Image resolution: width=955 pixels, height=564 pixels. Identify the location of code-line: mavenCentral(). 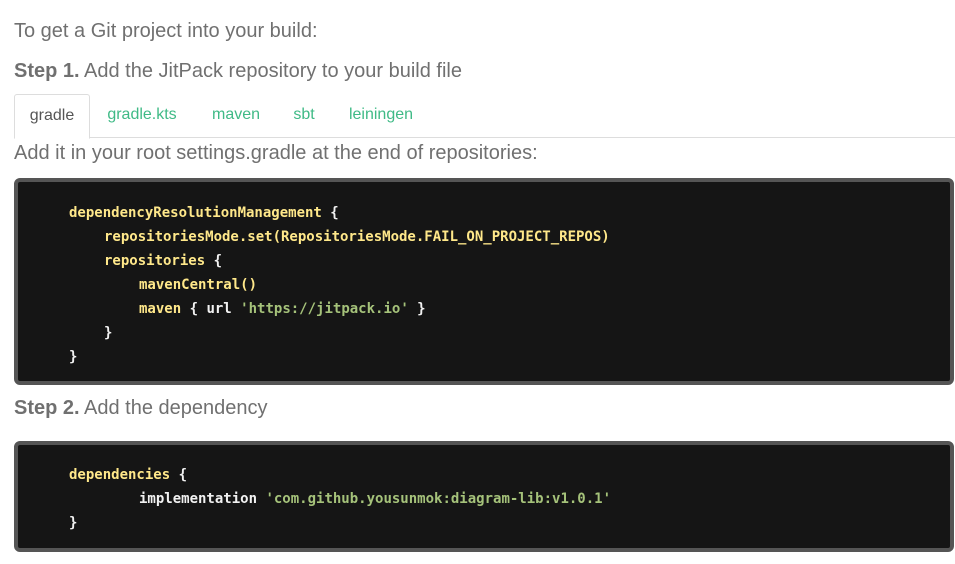
(198, 285).